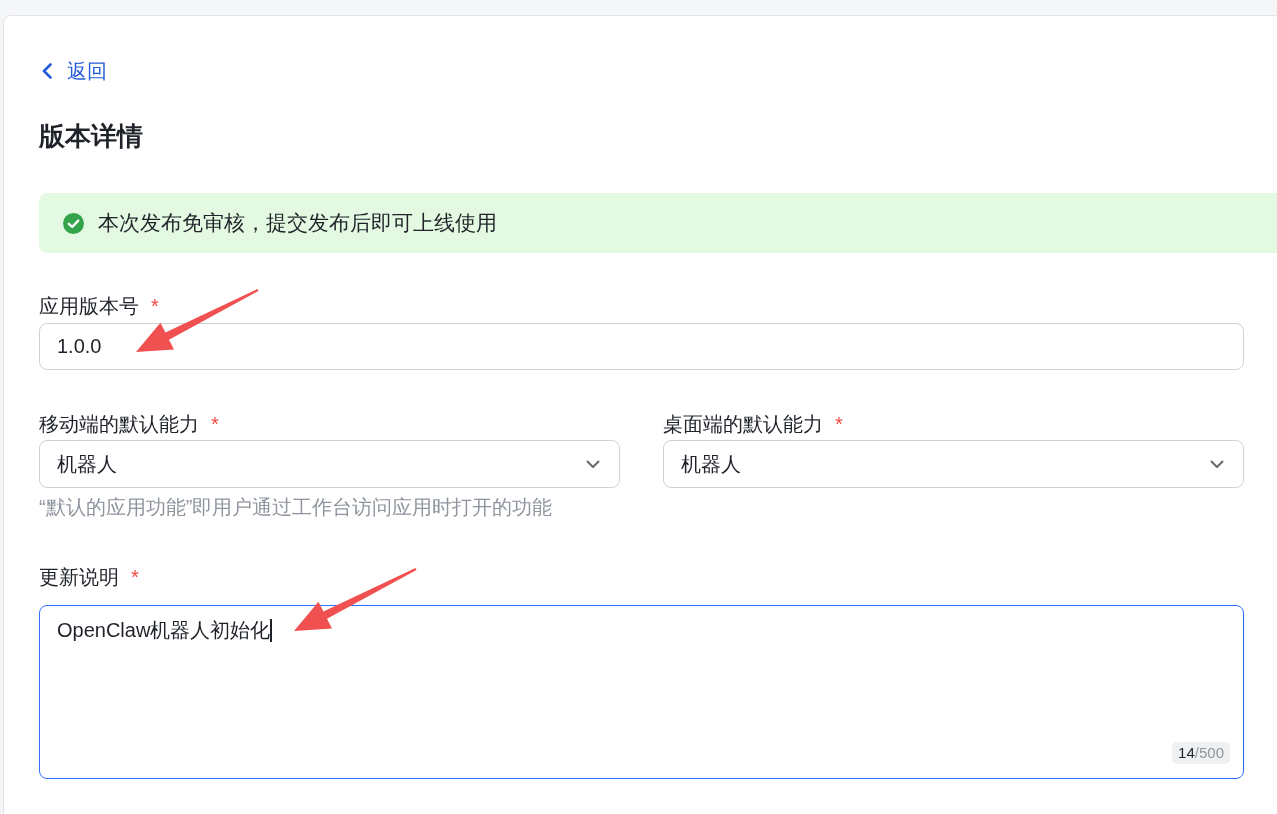 This screenshot has height=814, width=1277. Describe the element at coordinates (271, 630) in the screenshot. I see `text-cursor-icon` at that location.